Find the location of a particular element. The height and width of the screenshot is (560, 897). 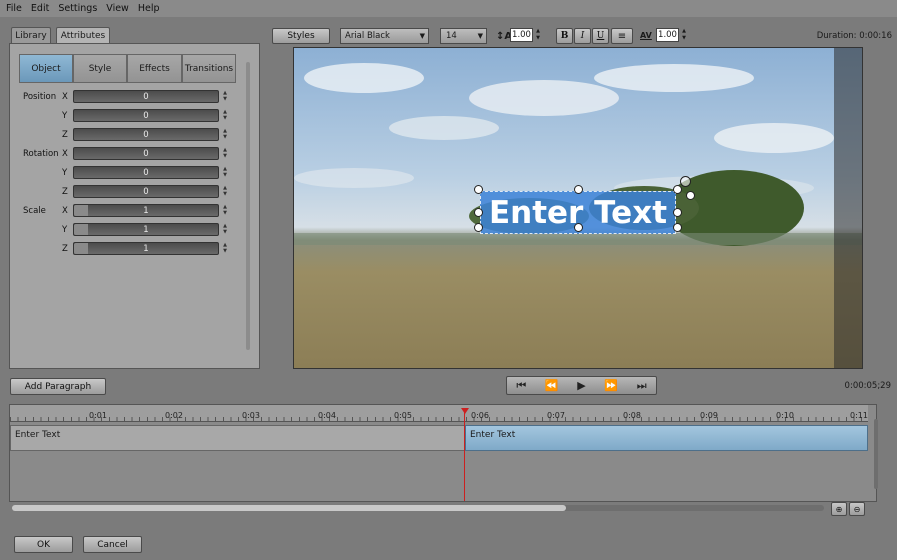

menu-file: File is located at coordinates (14, 8).